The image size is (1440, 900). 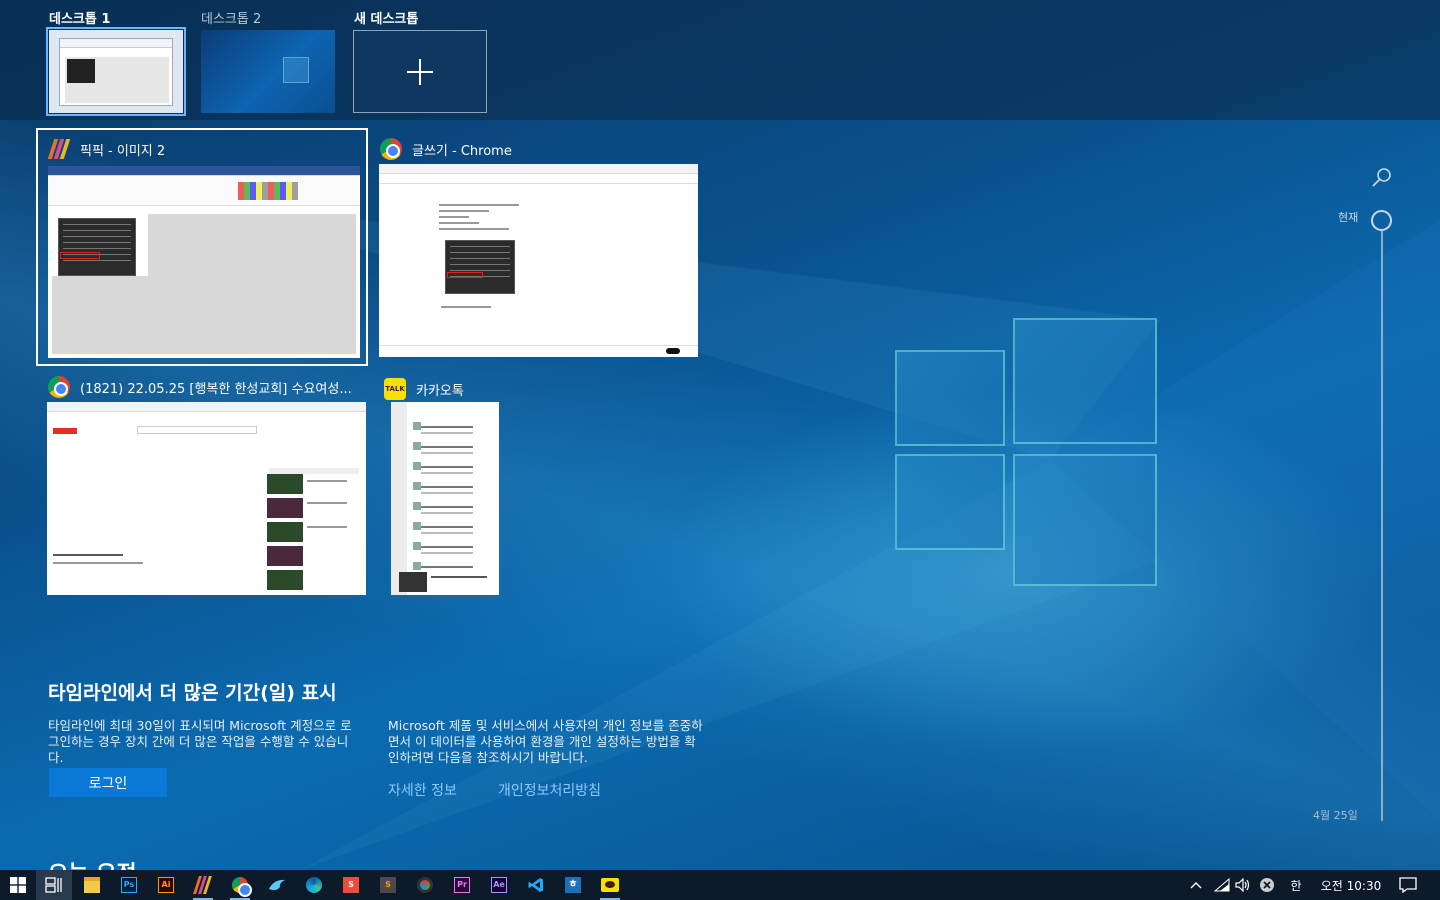 What do you see at coordinates (388, 885) in the screenshot?
I see `sublime-icon: S` at bounding box center [388, 885].